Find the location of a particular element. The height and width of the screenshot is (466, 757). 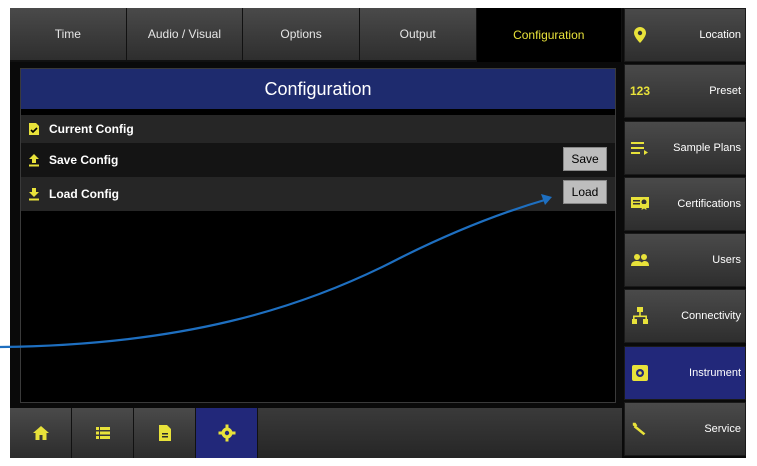

list-button is located at coordinates (103, 433).